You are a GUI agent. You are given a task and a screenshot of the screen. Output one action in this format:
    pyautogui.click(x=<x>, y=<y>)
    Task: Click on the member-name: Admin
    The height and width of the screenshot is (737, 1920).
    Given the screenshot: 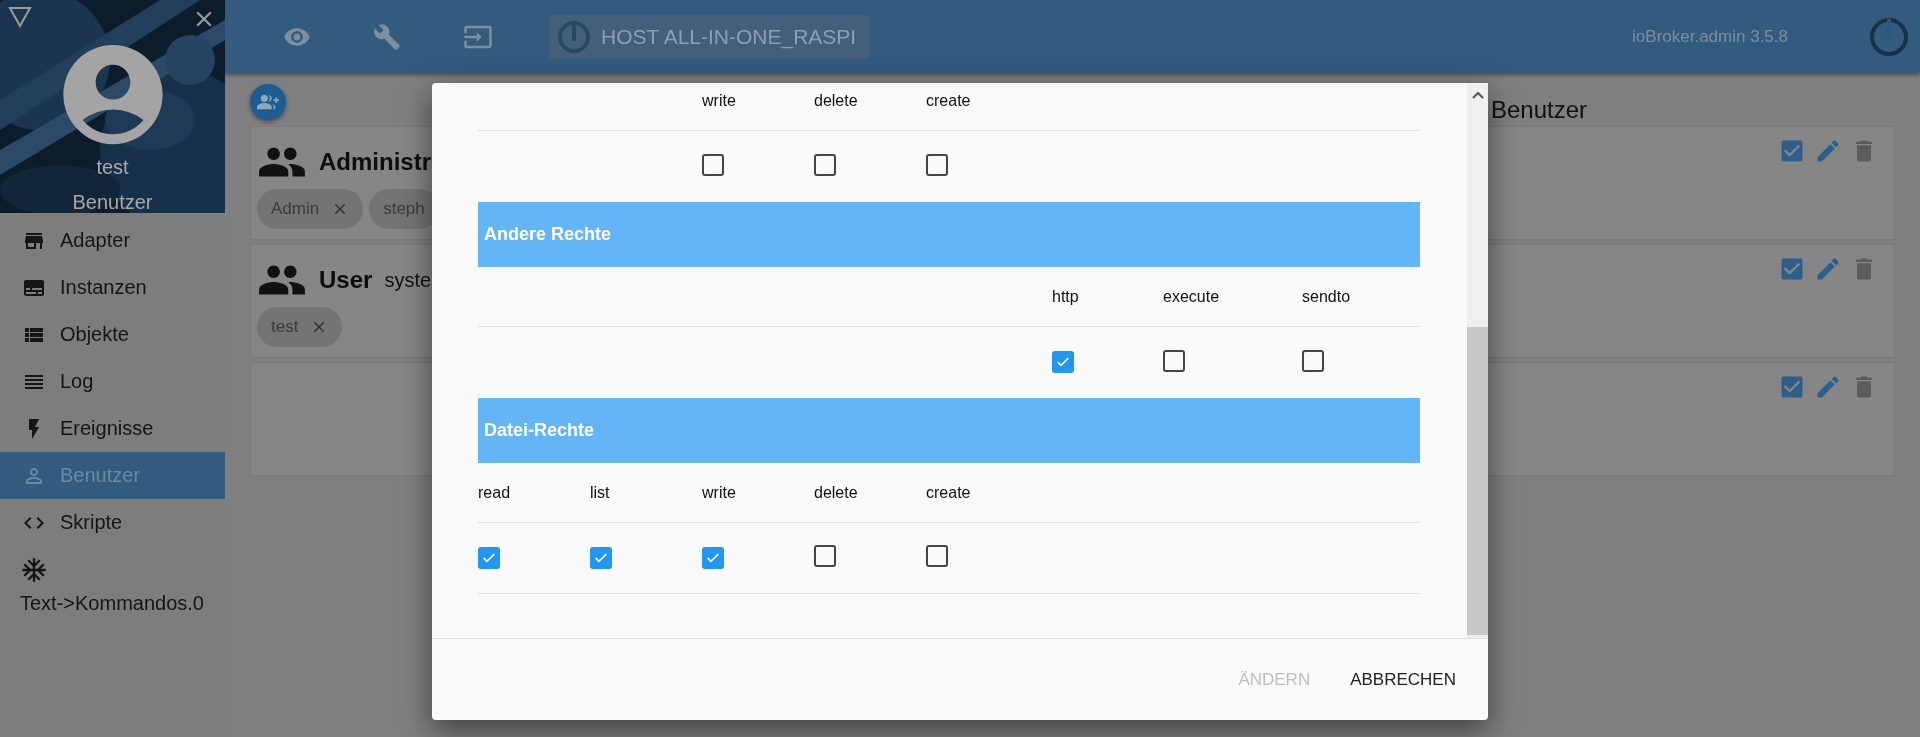 What is the action you would take?
    pyautogui.click(x=295, y=209)
    